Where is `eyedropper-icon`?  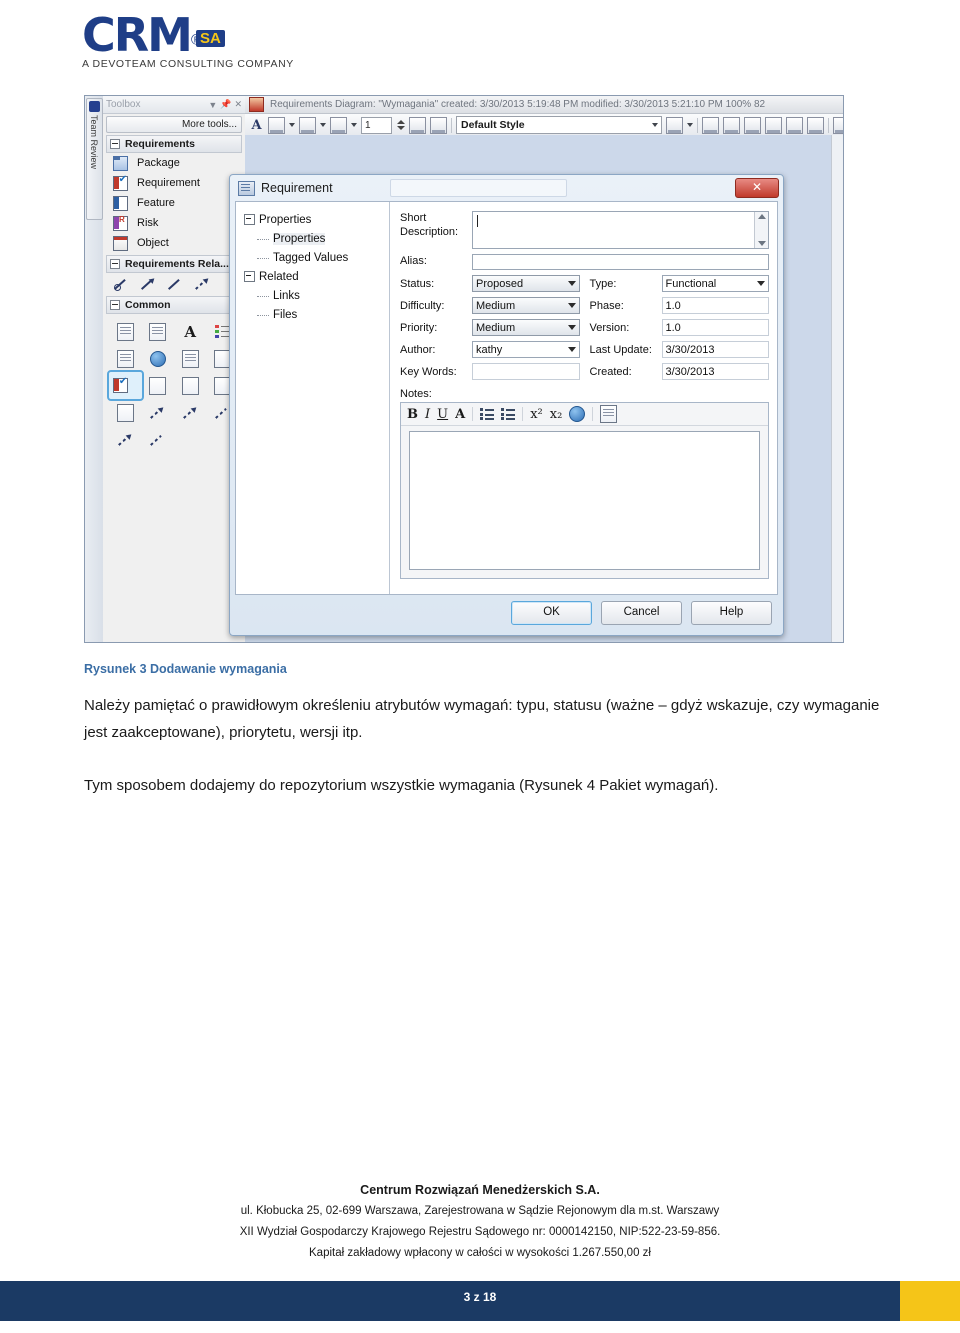
eyedropper-icon is located at coordinates (438, 125).